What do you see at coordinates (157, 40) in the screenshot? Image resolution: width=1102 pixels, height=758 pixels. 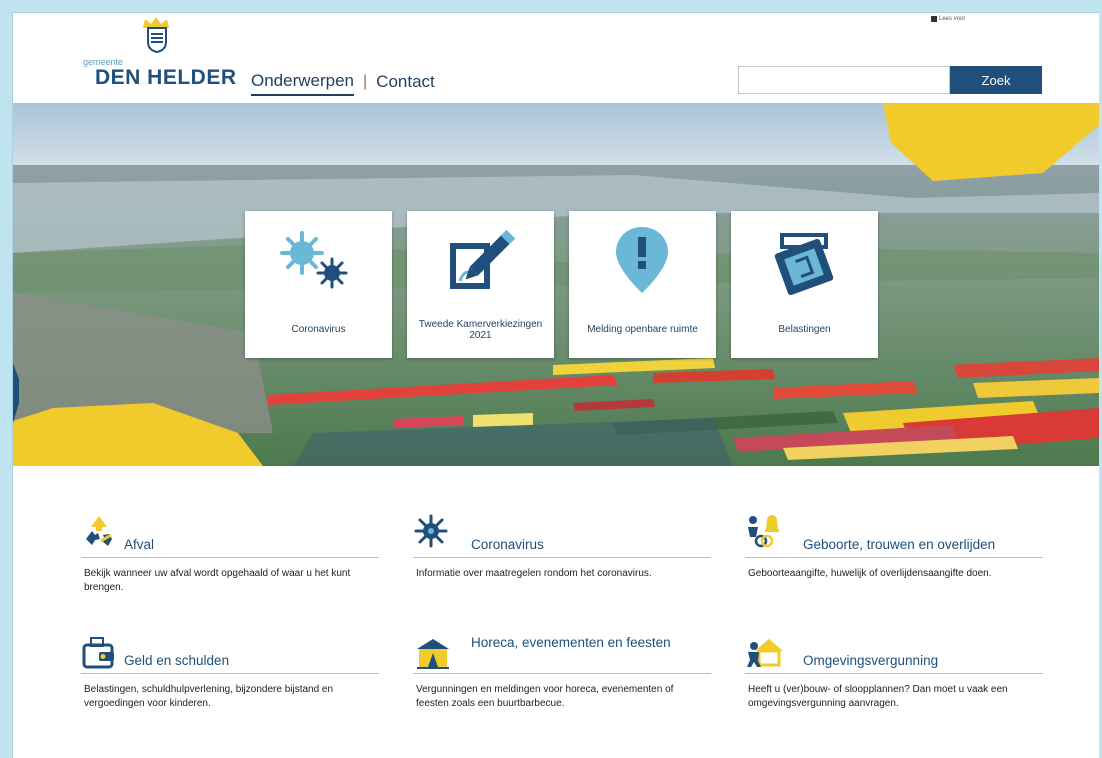 I see `shield-logo-icon` at bounding box center [157, 40].